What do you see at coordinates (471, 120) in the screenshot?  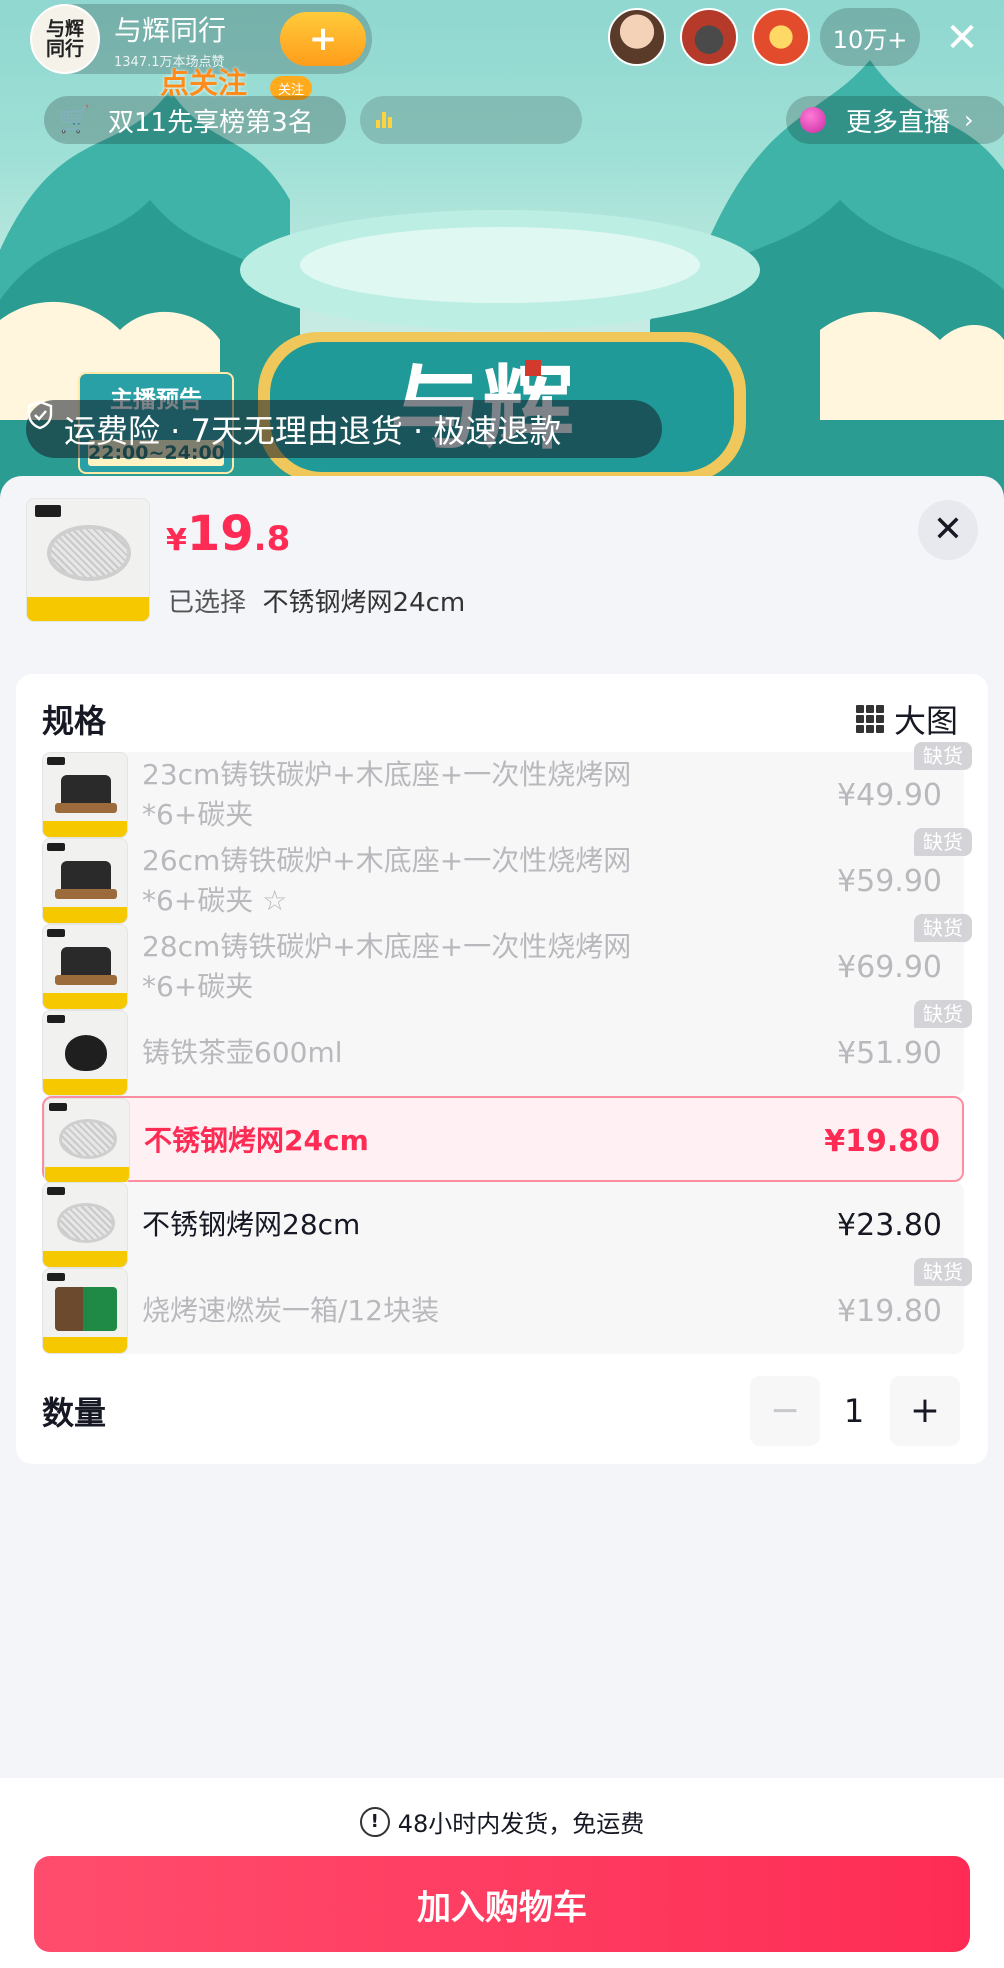 I see `stats-pill` at bounding box center [471, 120].